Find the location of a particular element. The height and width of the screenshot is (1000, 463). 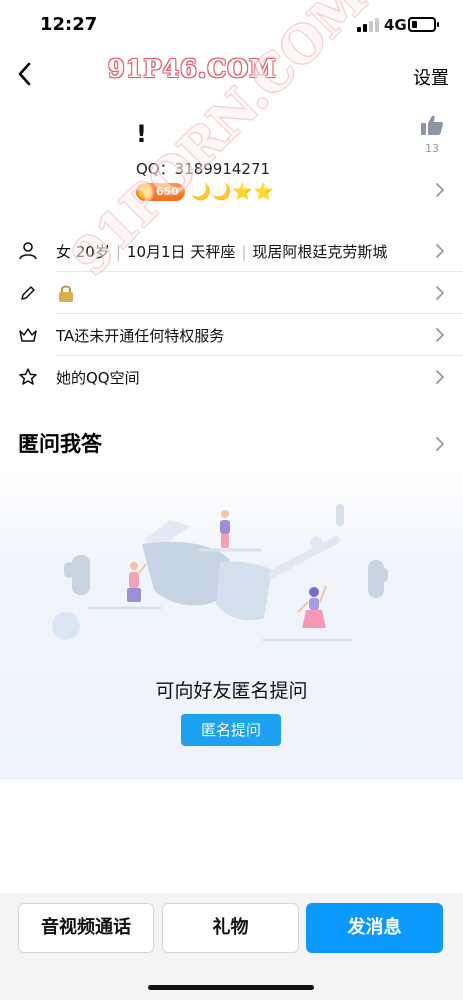

qzone-text: 她的QQ空间 is located at coordinates (98, 378).